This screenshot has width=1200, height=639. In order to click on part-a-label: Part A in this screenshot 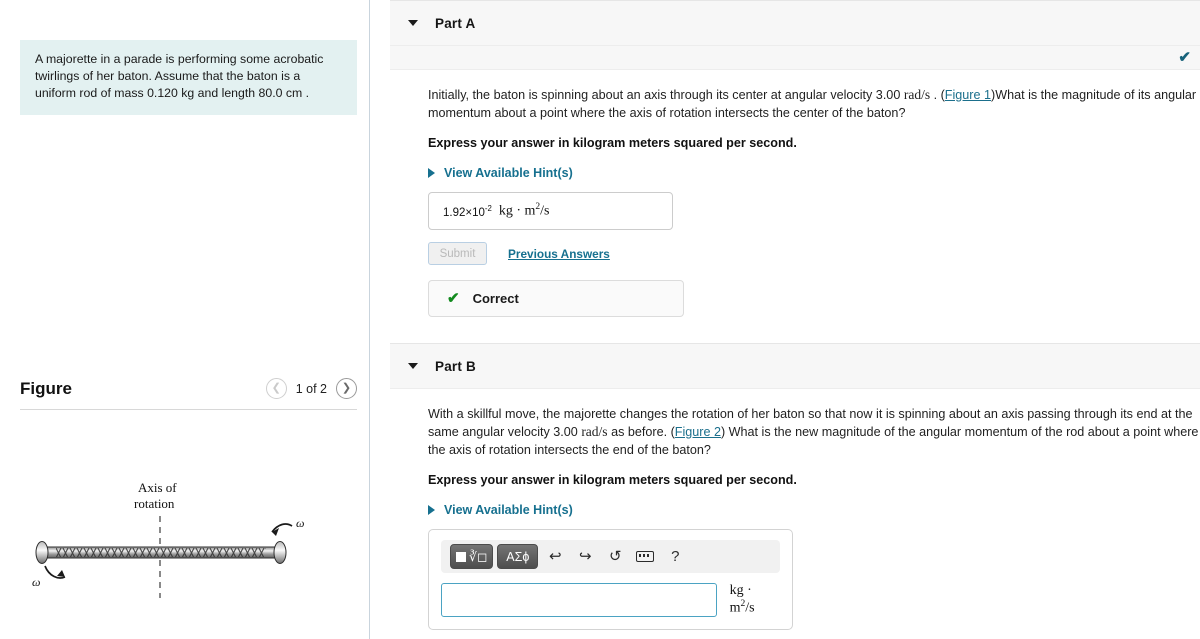, I will do `click(455, 23)`.